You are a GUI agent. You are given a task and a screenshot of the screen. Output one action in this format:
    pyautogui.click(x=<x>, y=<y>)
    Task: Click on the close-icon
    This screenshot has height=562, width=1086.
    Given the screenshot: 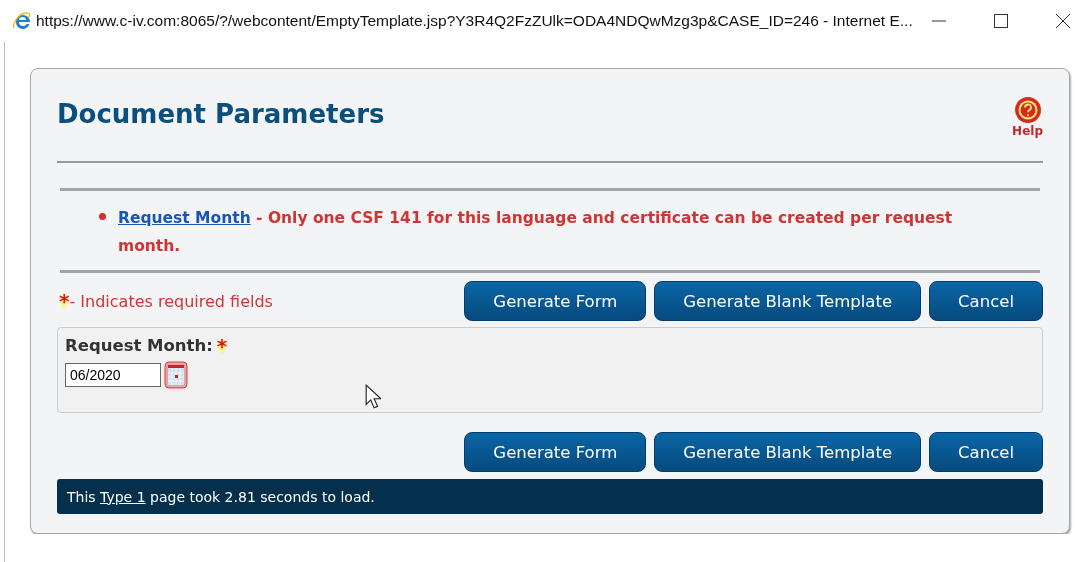 What is the action you would take?
    pyautogui.click(x=1063, y=21)
    